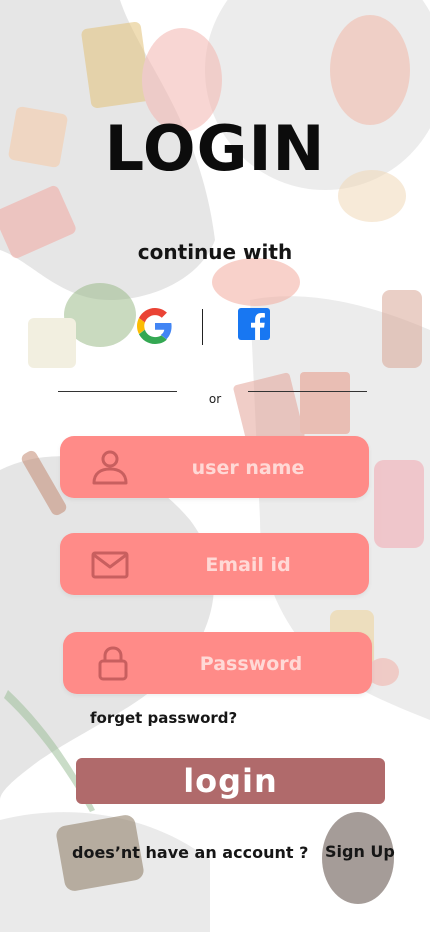 This screenshot has width=430, height=932. What do you see at coordinates (116, 65) in the screenshot?
I see `soap-box-illustration` at bounding box center [116, 65].